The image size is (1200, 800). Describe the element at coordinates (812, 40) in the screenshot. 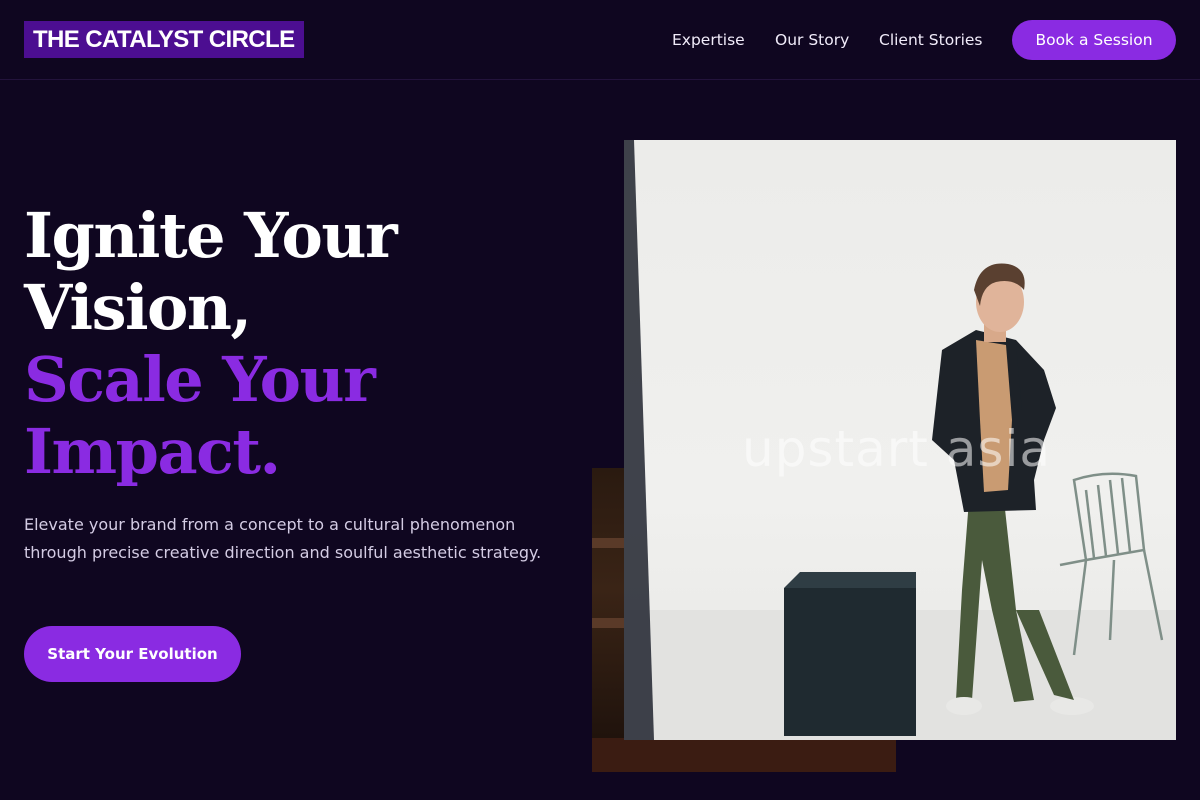

I see `nav-link-our-story: Our Story` at that location.